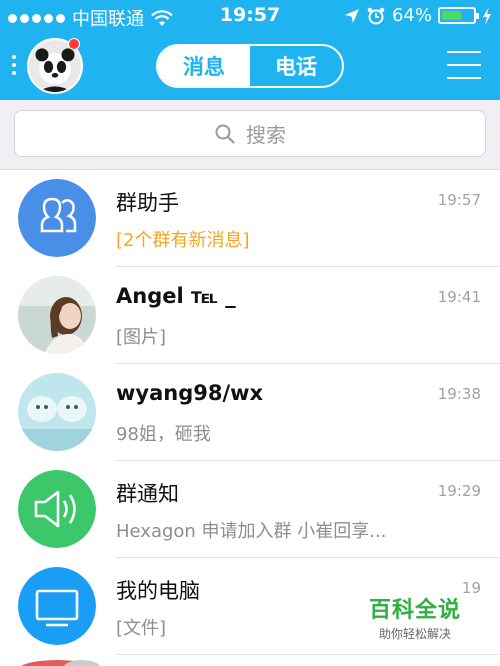  Describe the element at coordinates (176, 296) in the screenshot. I see `conversation-name: Angel ℡ _` at that location.